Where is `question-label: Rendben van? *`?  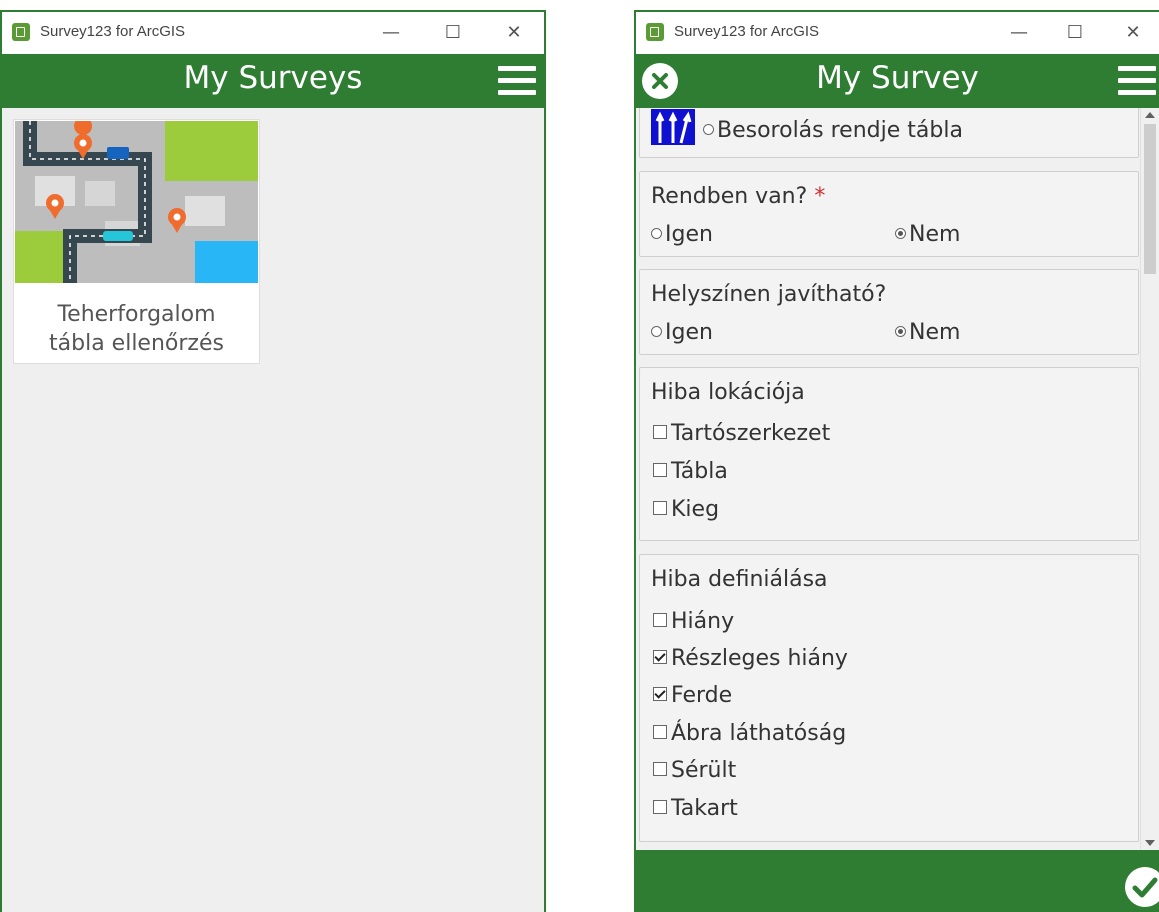
question-label: Rendben van? * is located at coordinates (738, 196).